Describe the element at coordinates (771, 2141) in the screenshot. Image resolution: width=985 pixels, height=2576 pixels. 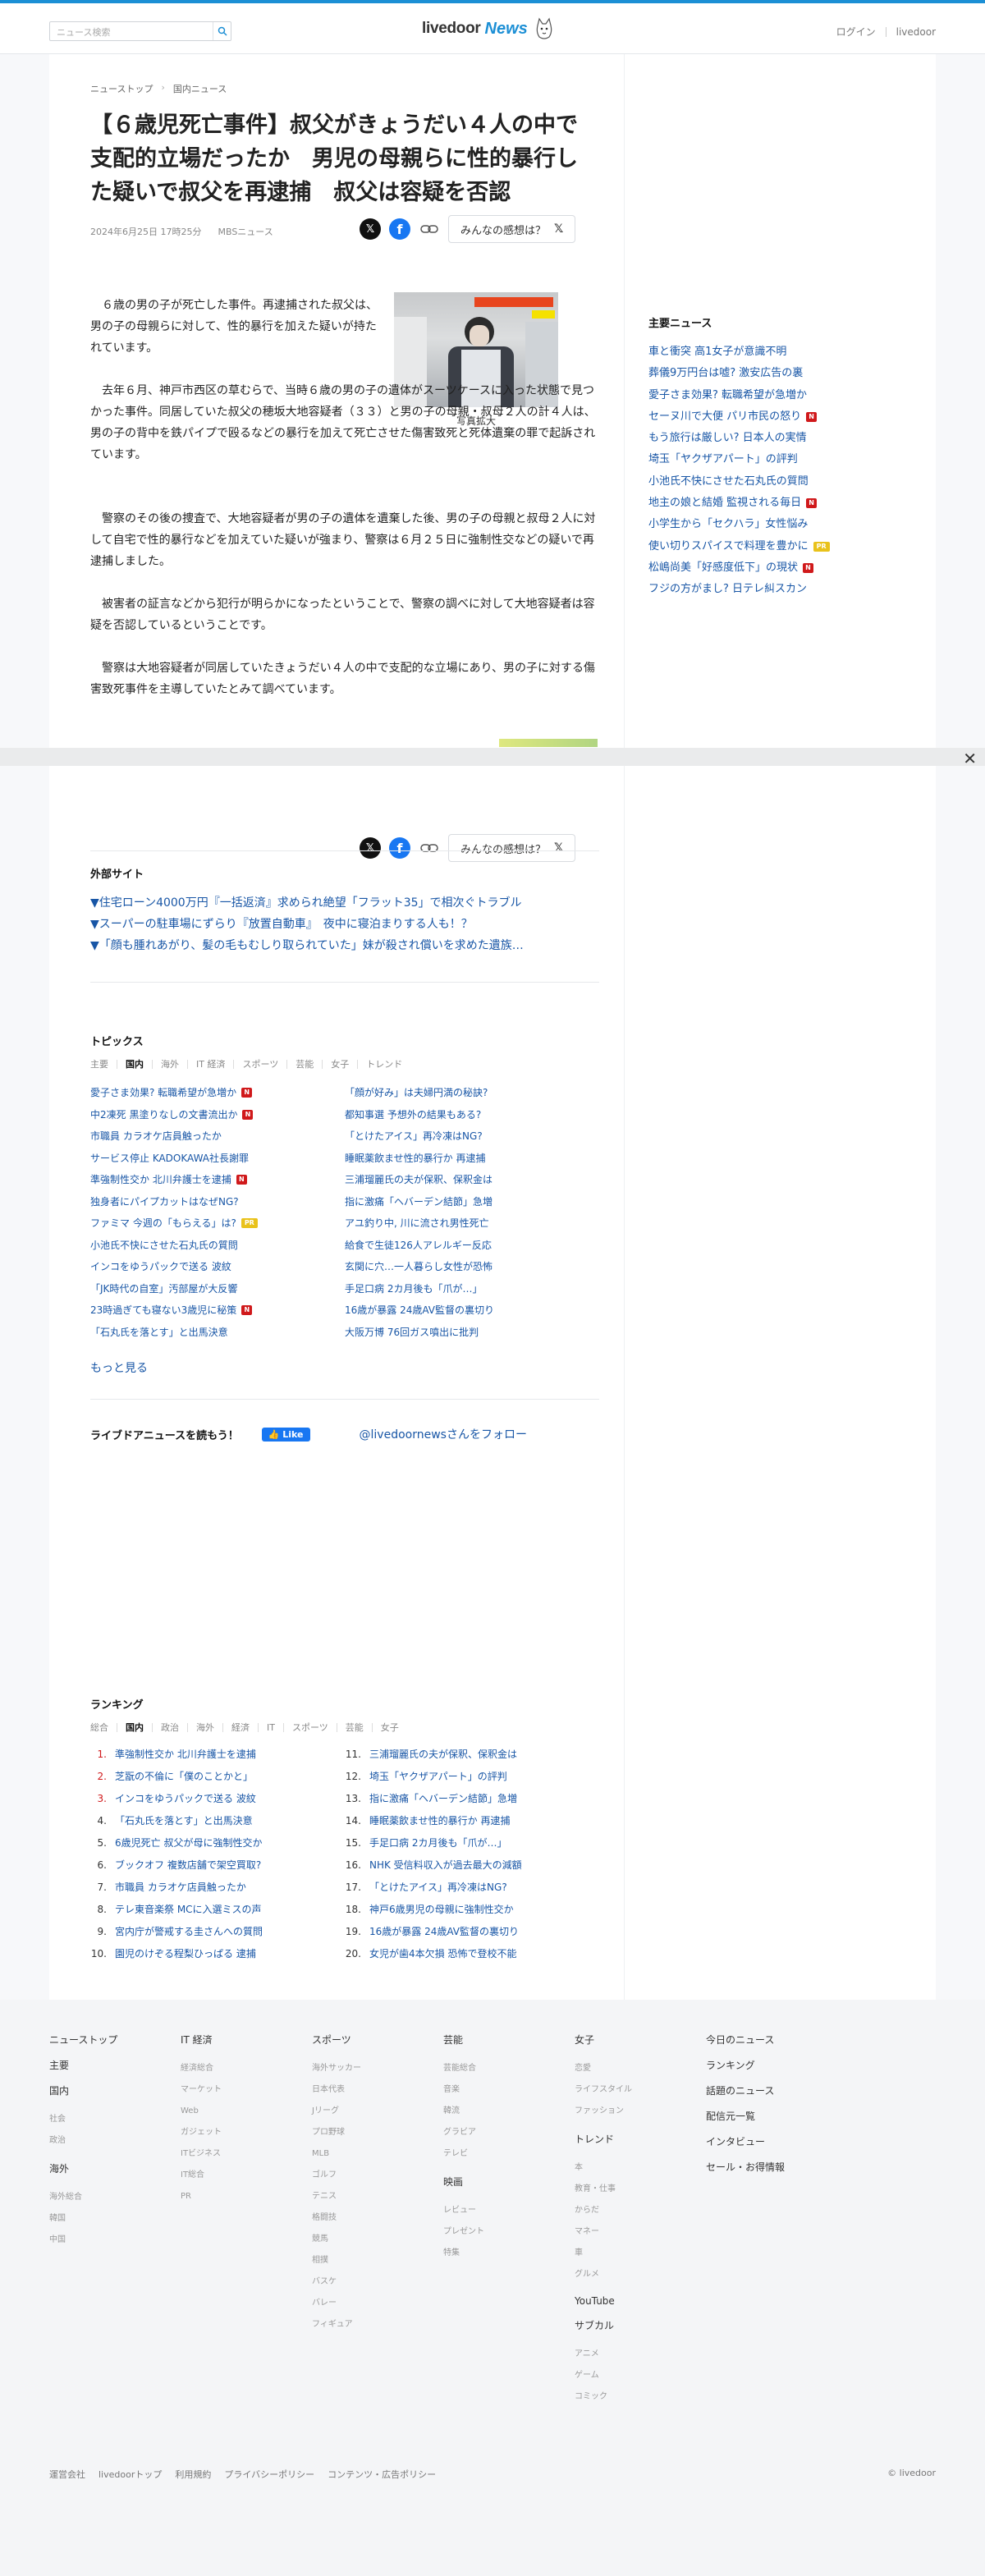
I see `footer-heading-link: インタビュー` at that location.